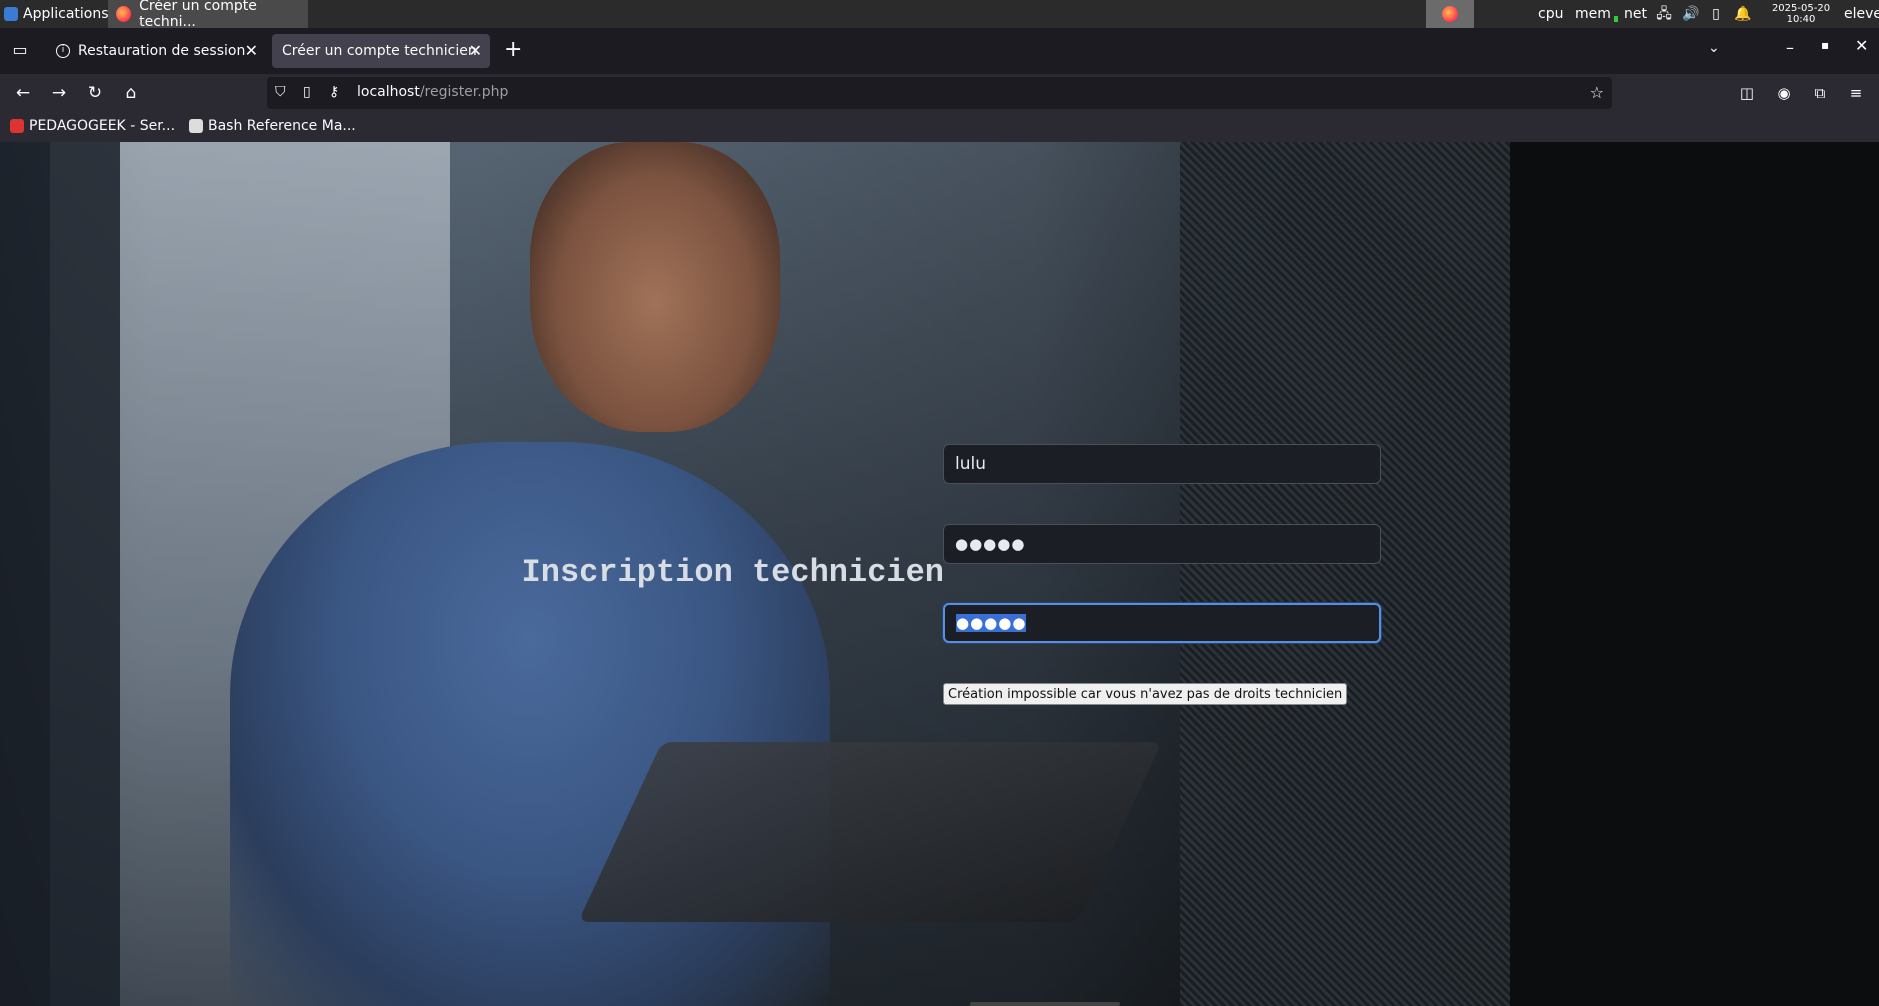 The width and height of the screenshot is (1879, 1006). I want to click on shield-icon: ⛉, so click(280, 92).